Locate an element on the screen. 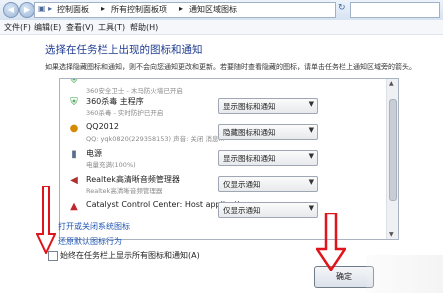 This screenshot has width=443, height=293. forward-arrow-icon: ▶ is located at coordinates (27, 10).